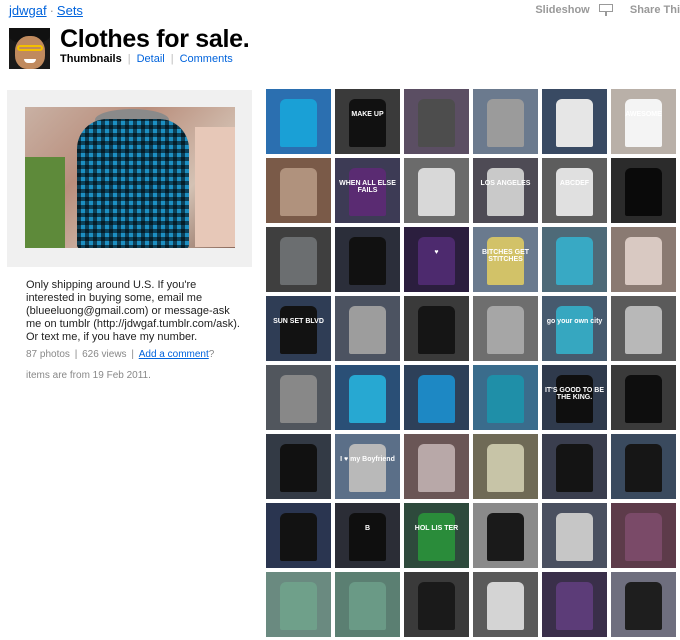 The height and width of the screenshot is (640, 680). Describe the element at coordinates (298, 321) in the screenshot. I see `garment-print: SUN SET BLVD` at that location.